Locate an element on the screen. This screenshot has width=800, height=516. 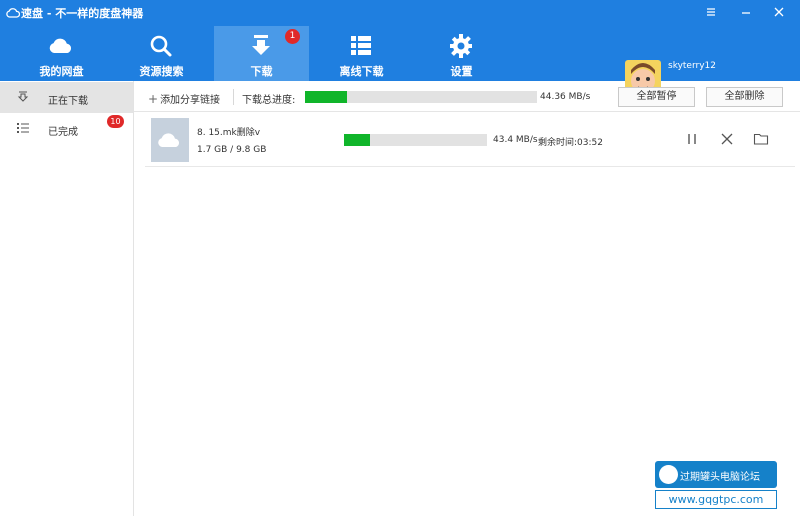
sidebar-item-label: 已完成 is located at coordinates (63, 132).